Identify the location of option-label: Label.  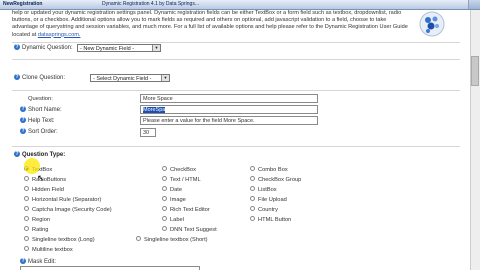
(177, 220).